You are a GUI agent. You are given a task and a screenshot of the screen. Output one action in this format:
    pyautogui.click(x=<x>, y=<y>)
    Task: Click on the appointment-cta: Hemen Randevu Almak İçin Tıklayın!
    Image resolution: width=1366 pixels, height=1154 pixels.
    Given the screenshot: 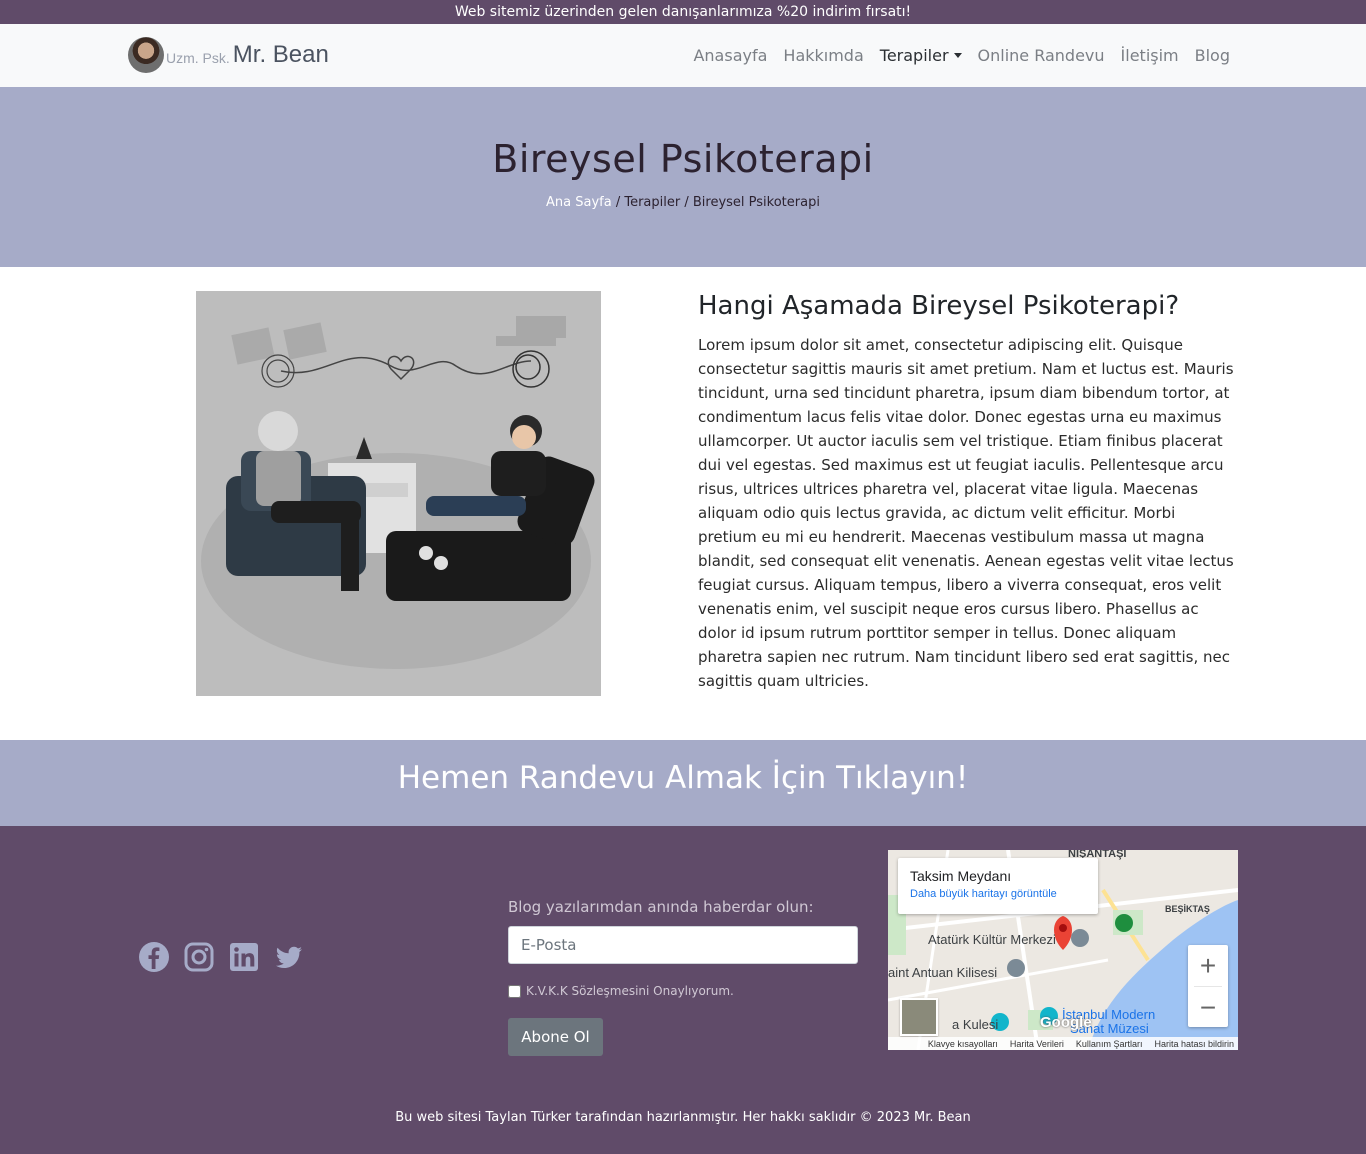 What is the action you would take?
    pyautogui.click(x=683, y=783)
    